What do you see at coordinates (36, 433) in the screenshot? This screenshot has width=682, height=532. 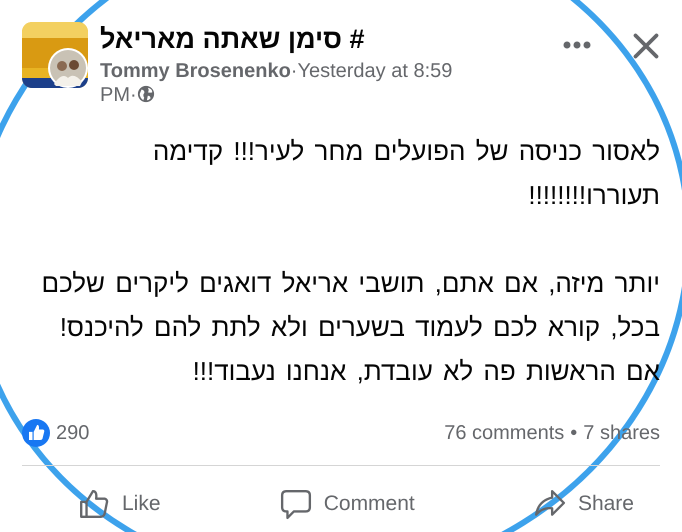 I see `like-reaction-icon` at bounding box center [36, 433].